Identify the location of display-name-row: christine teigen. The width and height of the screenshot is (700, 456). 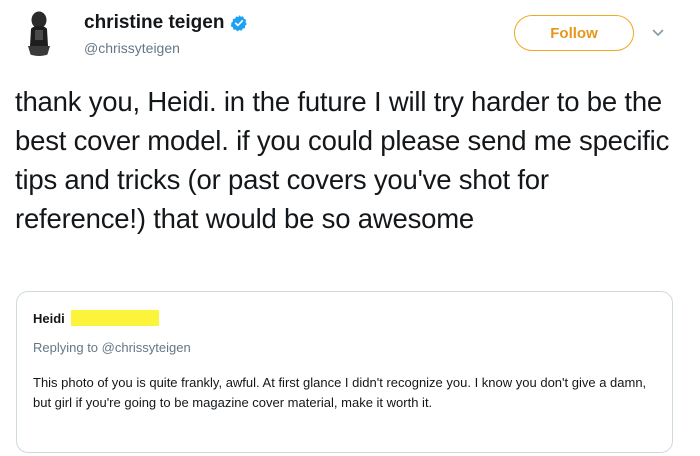
(166, 23).